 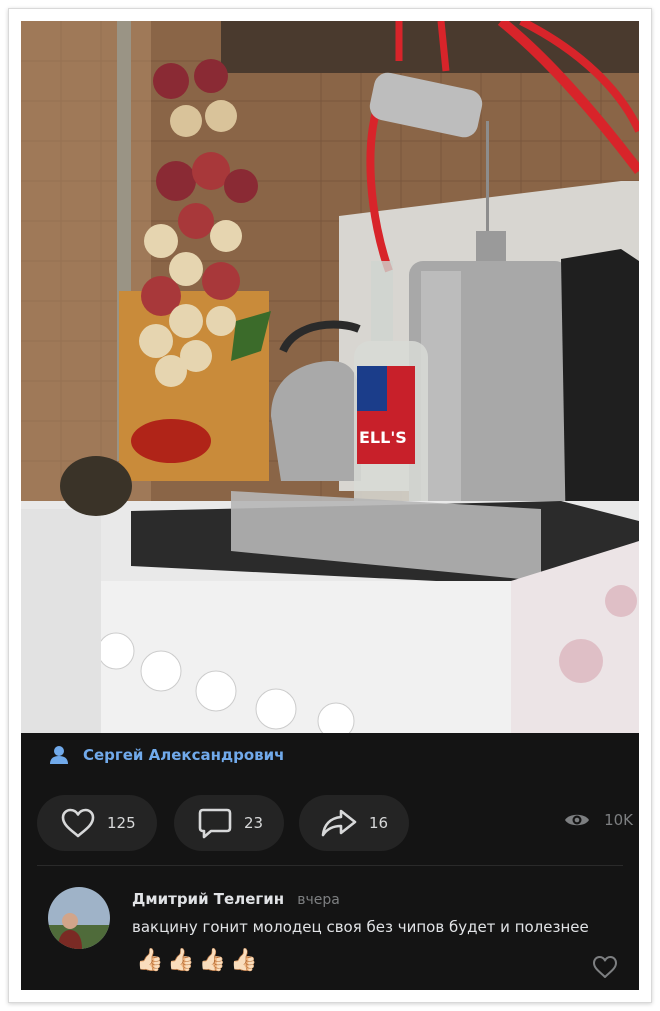 I want to click on heart-outline-icon, so click(x=605, y=967).